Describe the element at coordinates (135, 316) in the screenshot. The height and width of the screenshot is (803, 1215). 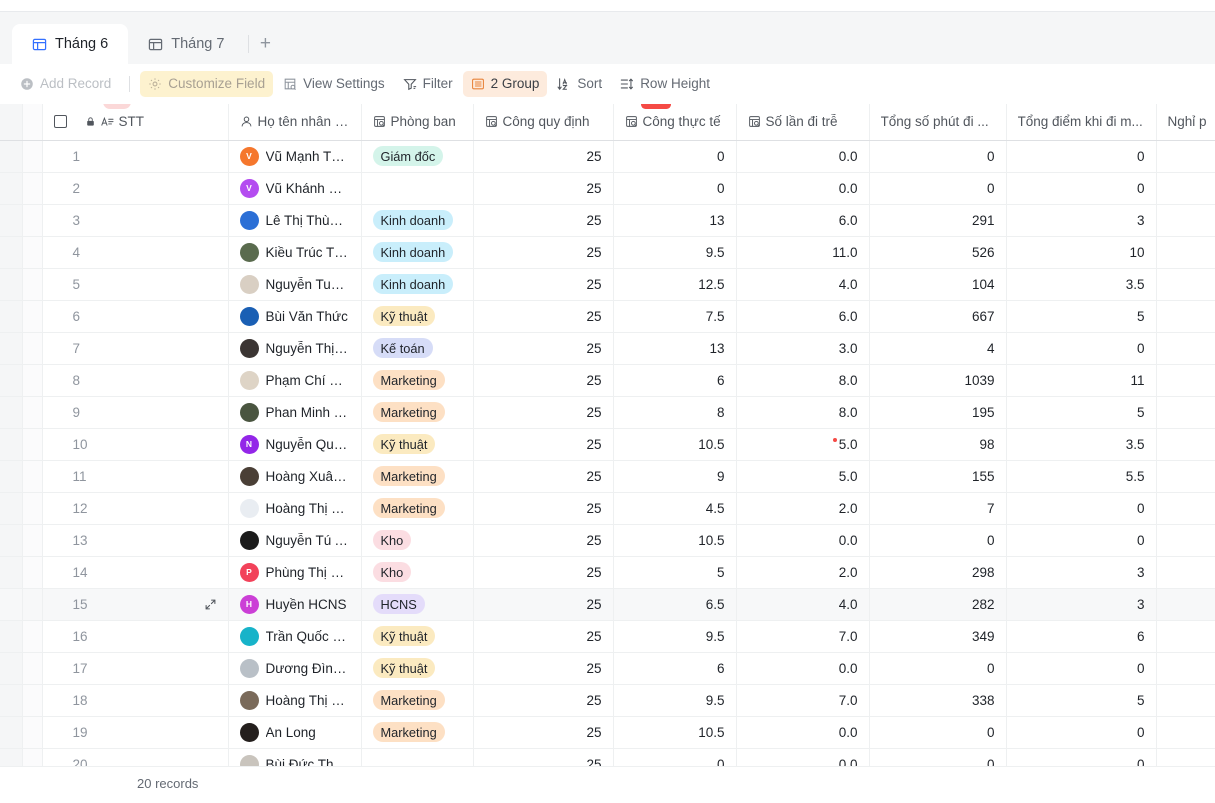
I see `cell-stt: 6` at that location.